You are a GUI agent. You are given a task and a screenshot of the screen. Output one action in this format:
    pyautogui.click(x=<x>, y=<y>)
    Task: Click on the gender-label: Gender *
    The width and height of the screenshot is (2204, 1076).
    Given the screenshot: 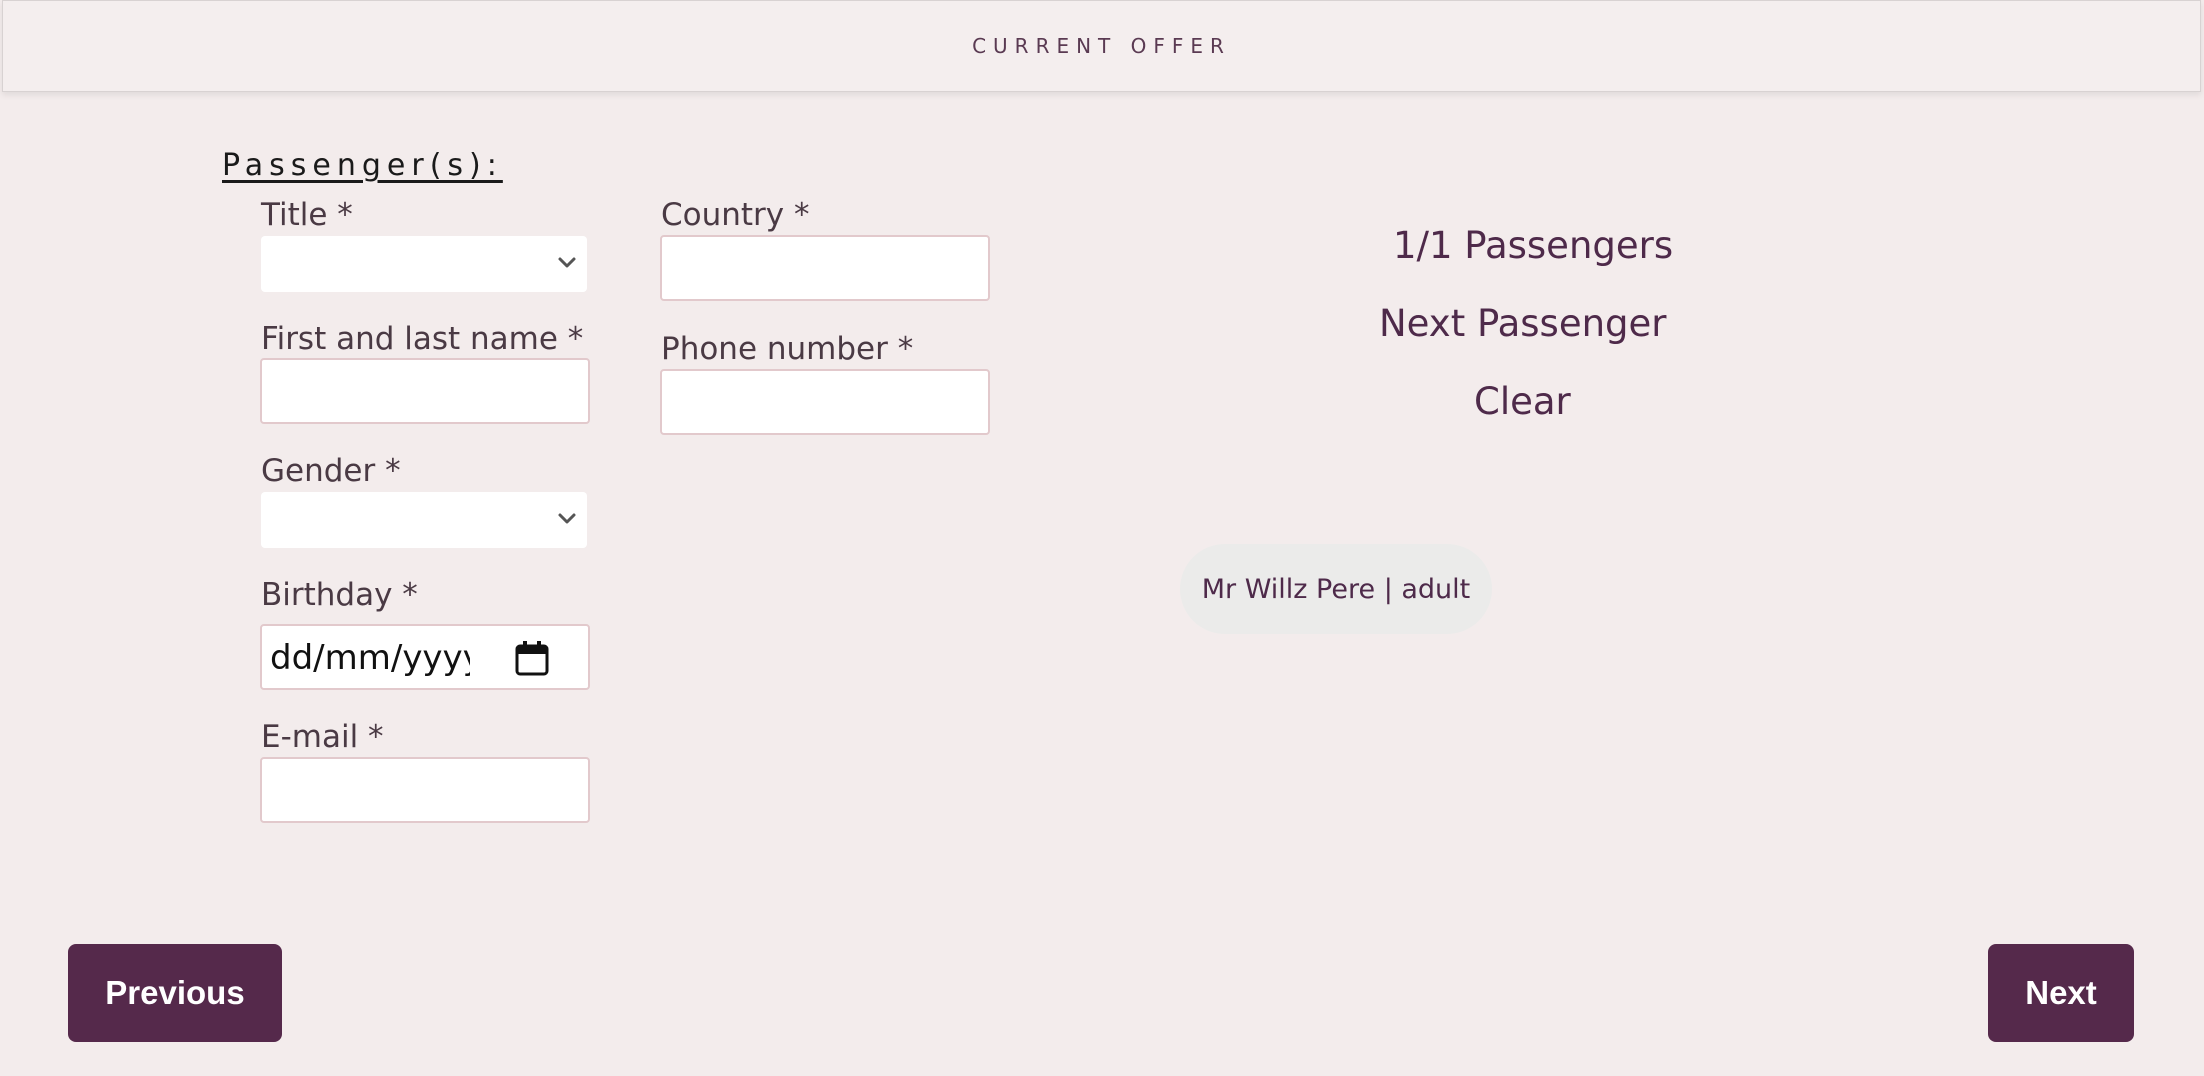 What is the action you would take?
    pyautogui.click(x=331, y=471)
    